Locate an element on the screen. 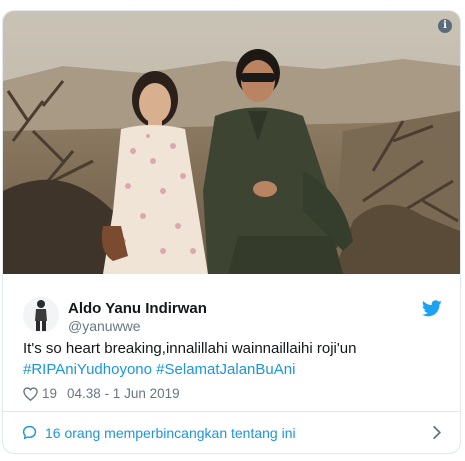 The height and width of the screenshot is (461, 465). user-handle: @yanuwwe is located at coordinates (104, 326).